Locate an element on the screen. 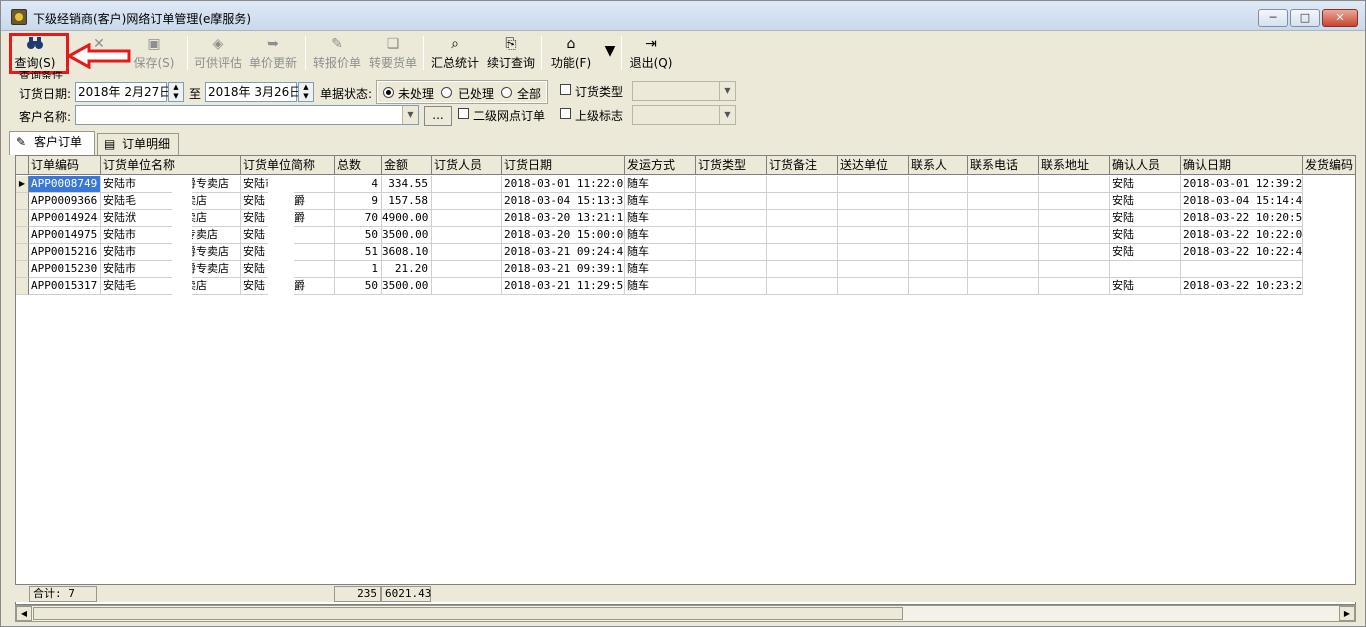 This screenshot has width=1366, height=627. status-all-radio is located at coordinates (506, 92).